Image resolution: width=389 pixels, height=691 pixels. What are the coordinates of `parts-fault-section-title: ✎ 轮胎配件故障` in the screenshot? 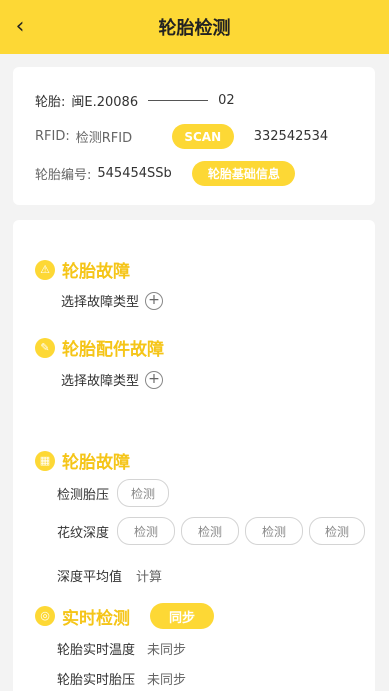 It's located at (99, 347).